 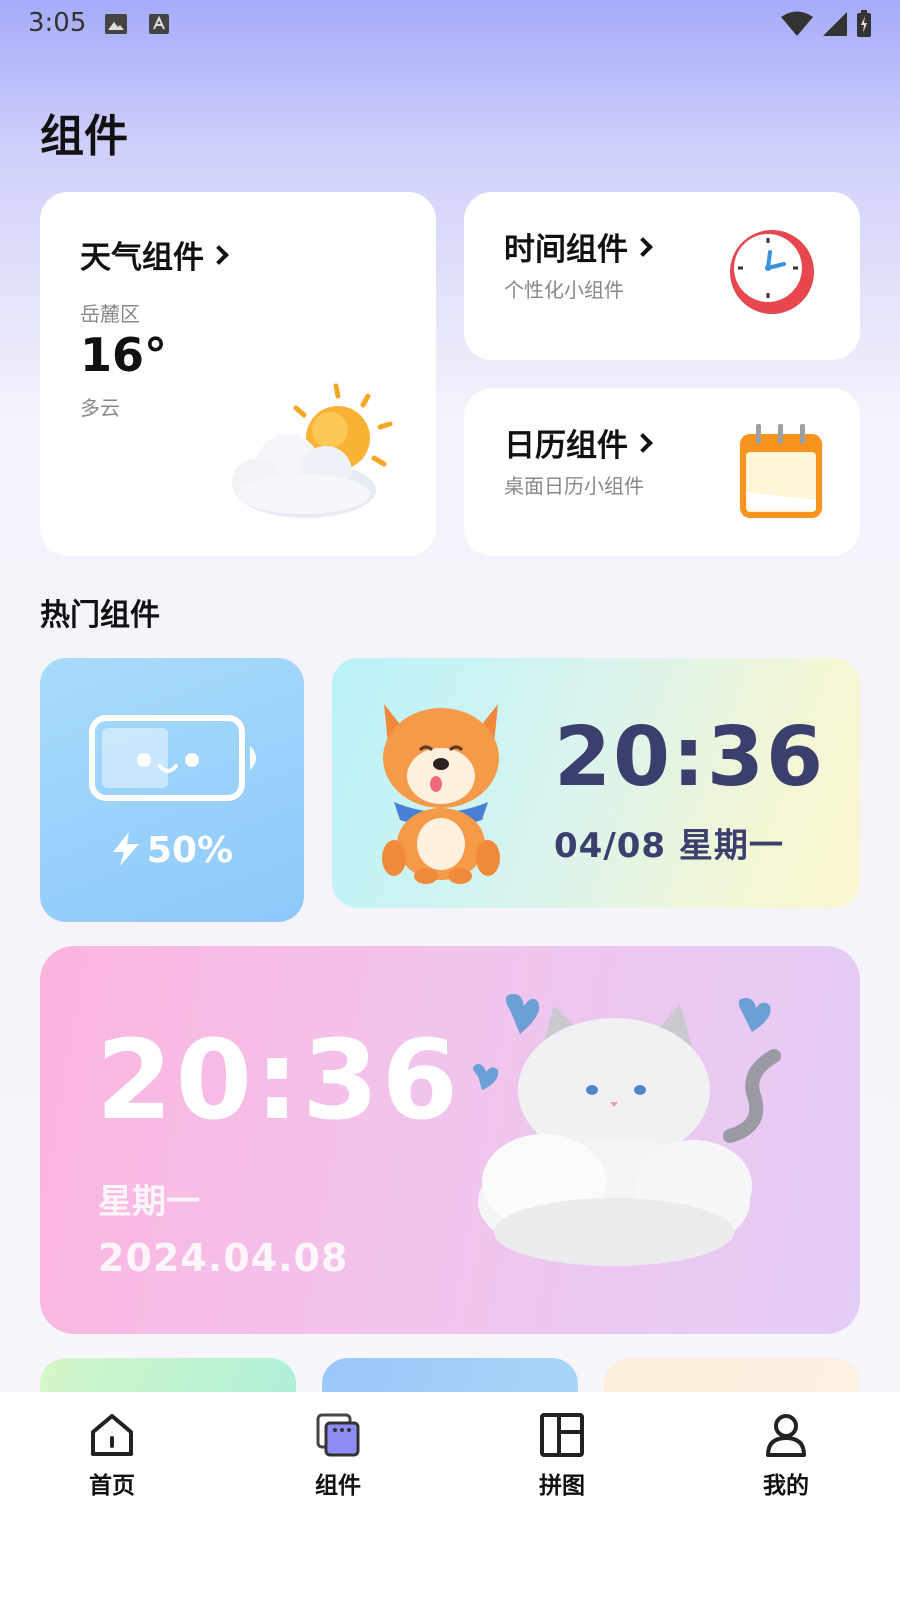 I want to click on tab-profile: 我的, so click(x=786, y=1462).